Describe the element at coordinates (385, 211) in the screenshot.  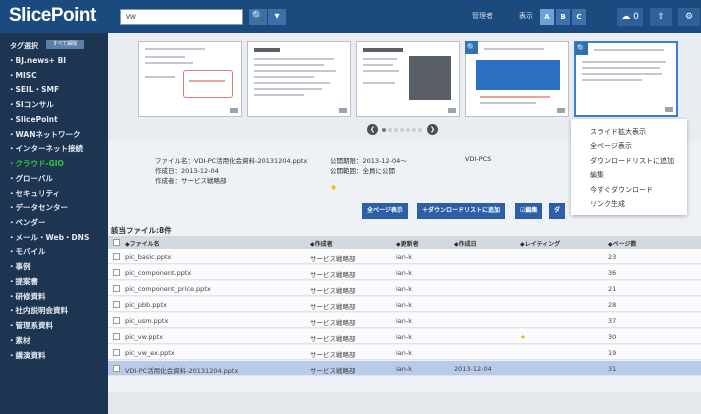
I see `all-pages-button: 全ページ表示` at that location.